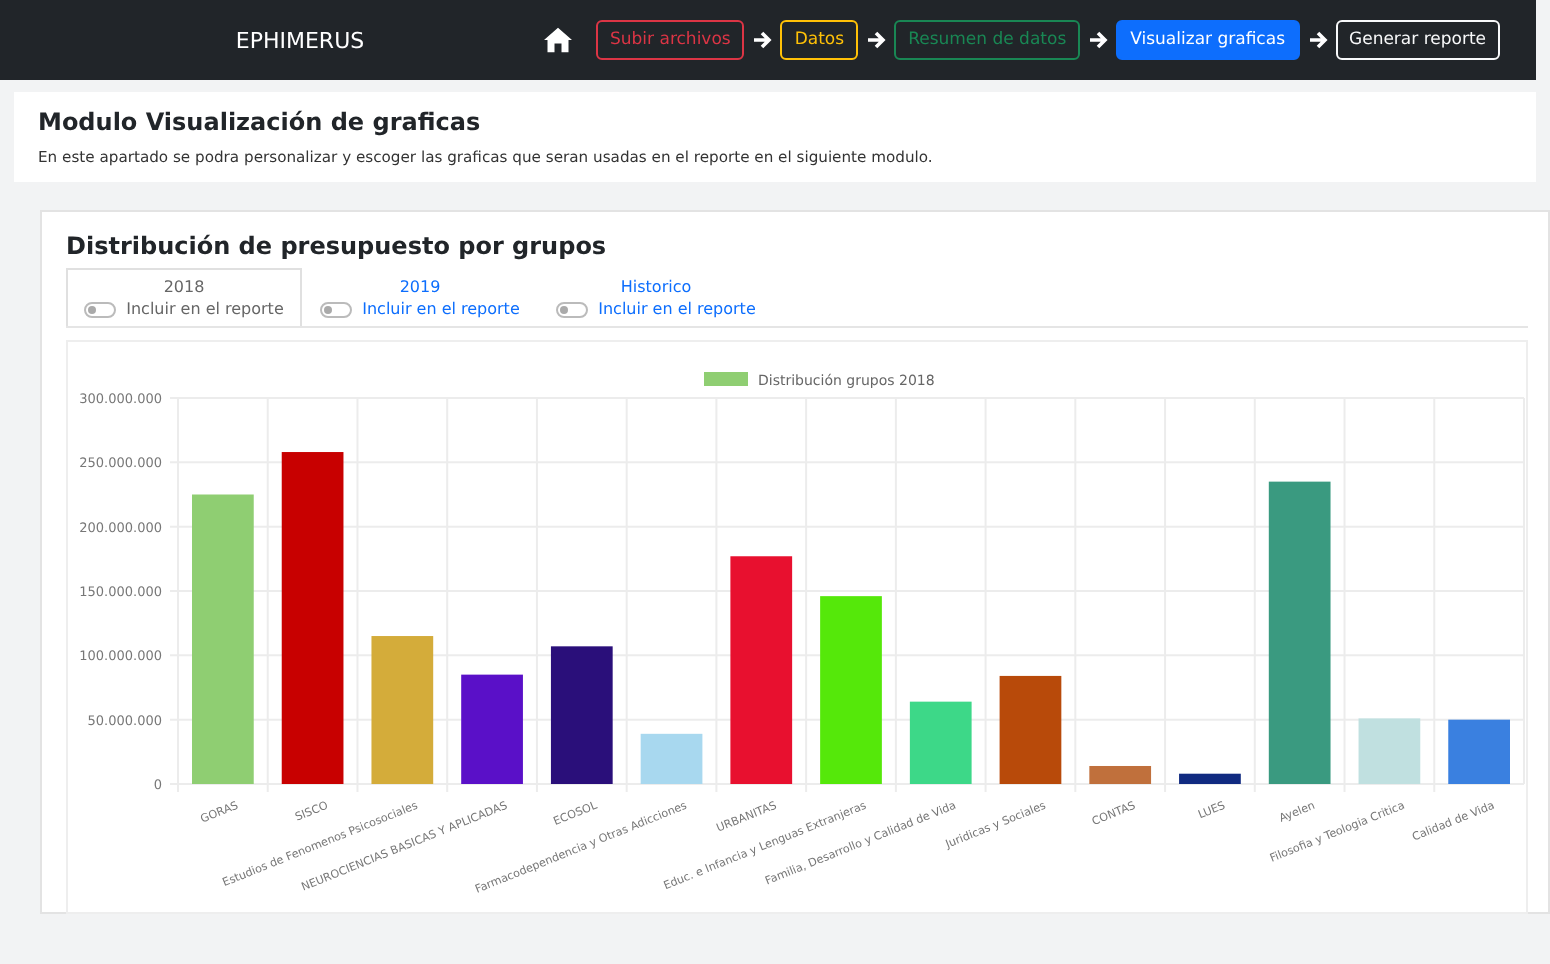 The width and height of the screenshot is (1550, 964). What do you see at coordinates (300, 40) in the screenshot?
I see `brand-name: EPHIMERUS` at bounding box center [300, 40].